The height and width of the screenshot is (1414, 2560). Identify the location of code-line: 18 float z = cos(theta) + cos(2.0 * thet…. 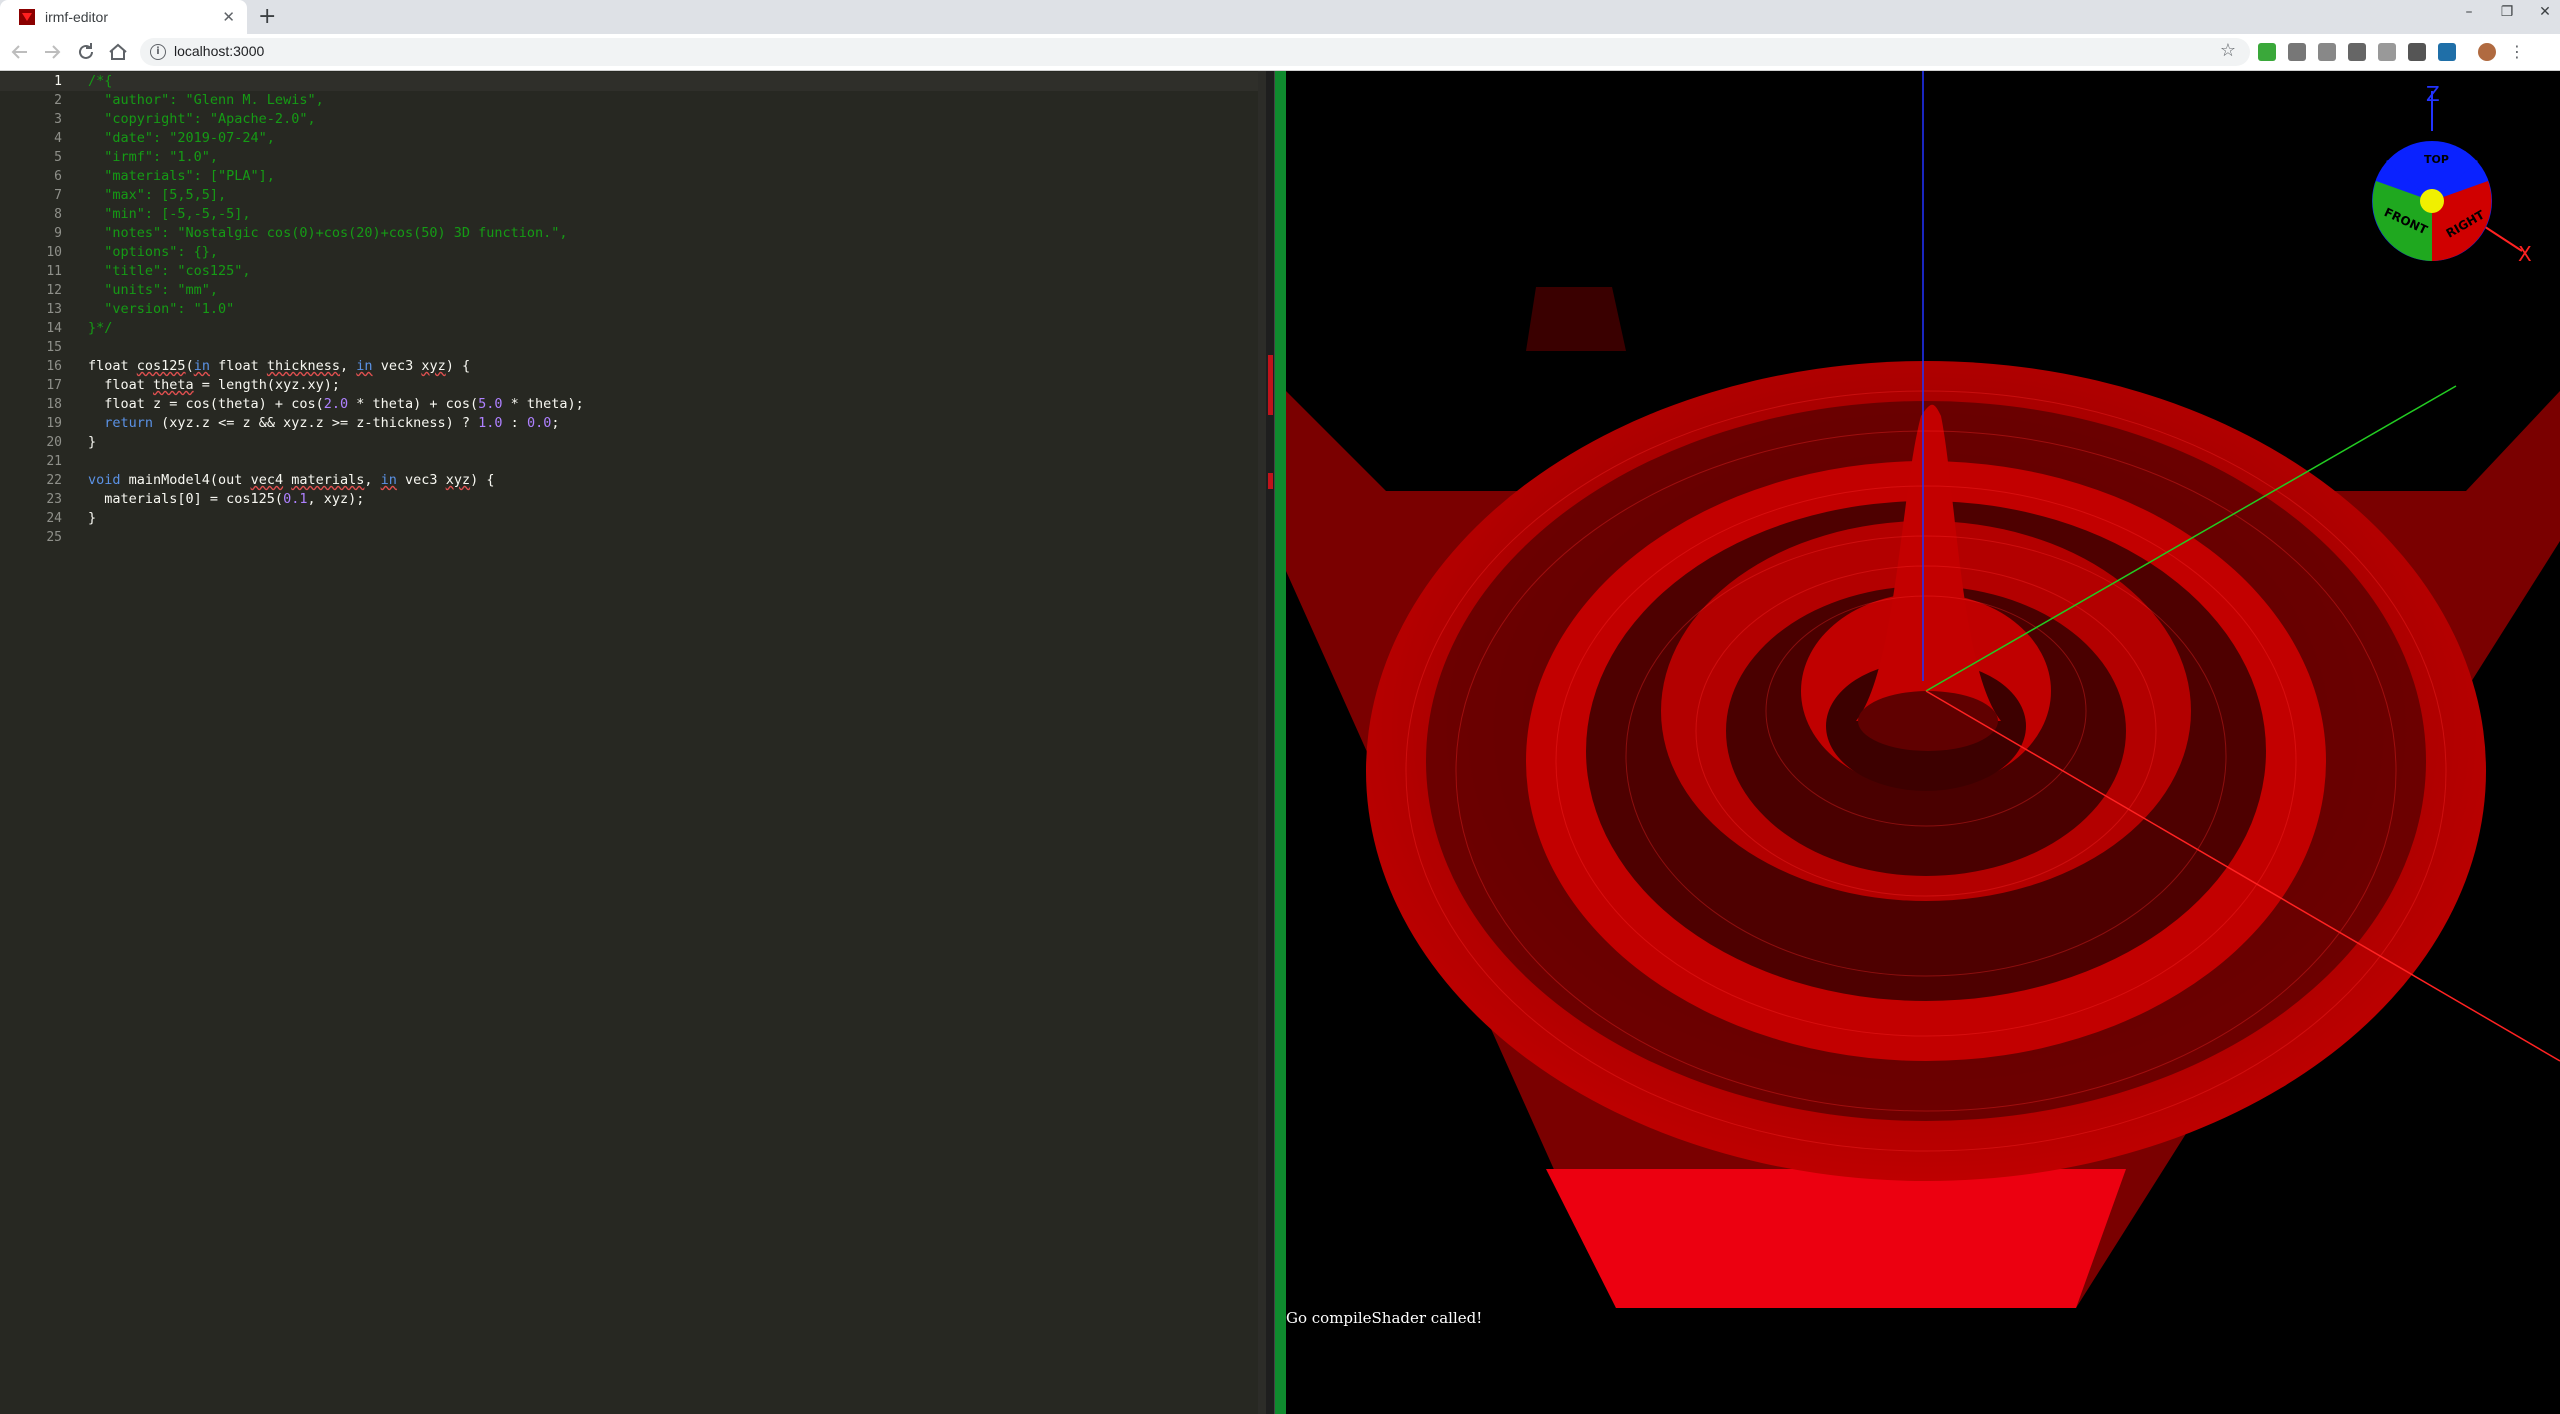
(633, 404).